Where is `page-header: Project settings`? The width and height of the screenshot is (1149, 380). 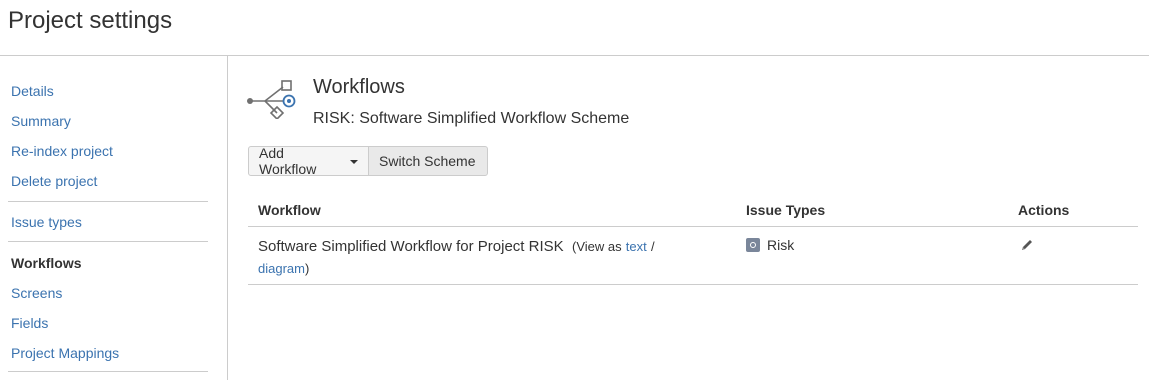 page-header: Project settings is located at coordinates (574, 28).